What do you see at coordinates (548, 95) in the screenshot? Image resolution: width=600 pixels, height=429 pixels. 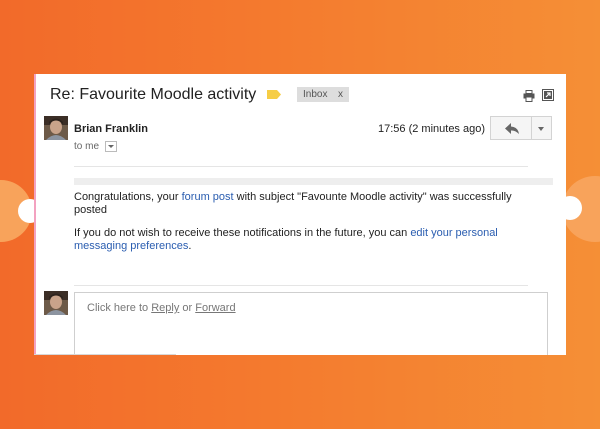 I see `new-window-icon` at bounding box center [548, 95].